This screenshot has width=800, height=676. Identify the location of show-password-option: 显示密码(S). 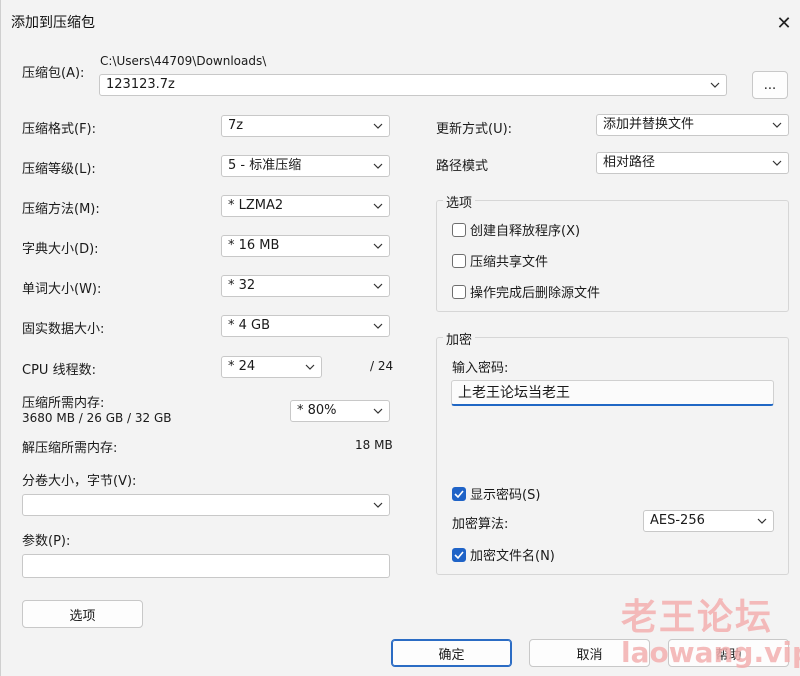
(496, 493).